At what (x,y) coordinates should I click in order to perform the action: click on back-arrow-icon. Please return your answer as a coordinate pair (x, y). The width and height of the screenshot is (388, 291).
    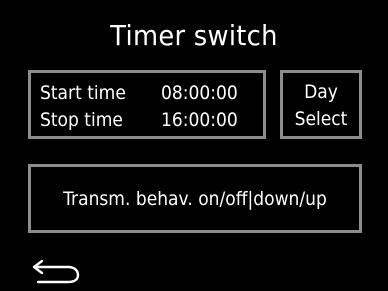
    Looking at the image, I should click on (56, 271).